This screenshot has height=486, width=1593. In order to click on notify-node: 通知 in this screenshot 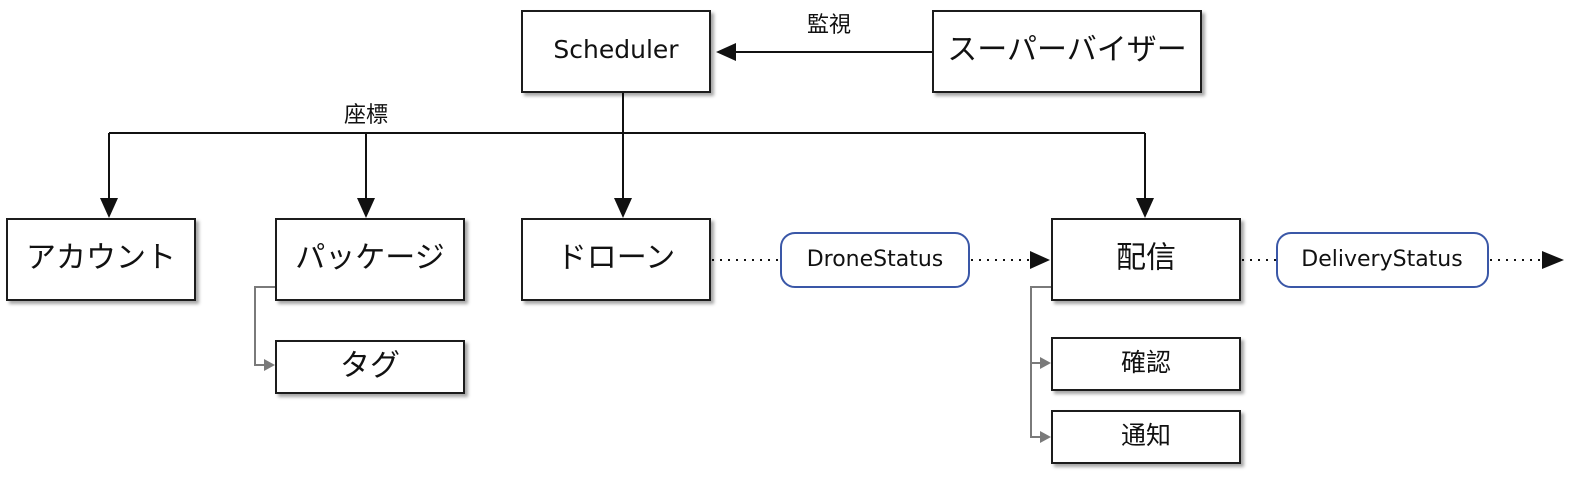, I will do `click(1146, 437)`.